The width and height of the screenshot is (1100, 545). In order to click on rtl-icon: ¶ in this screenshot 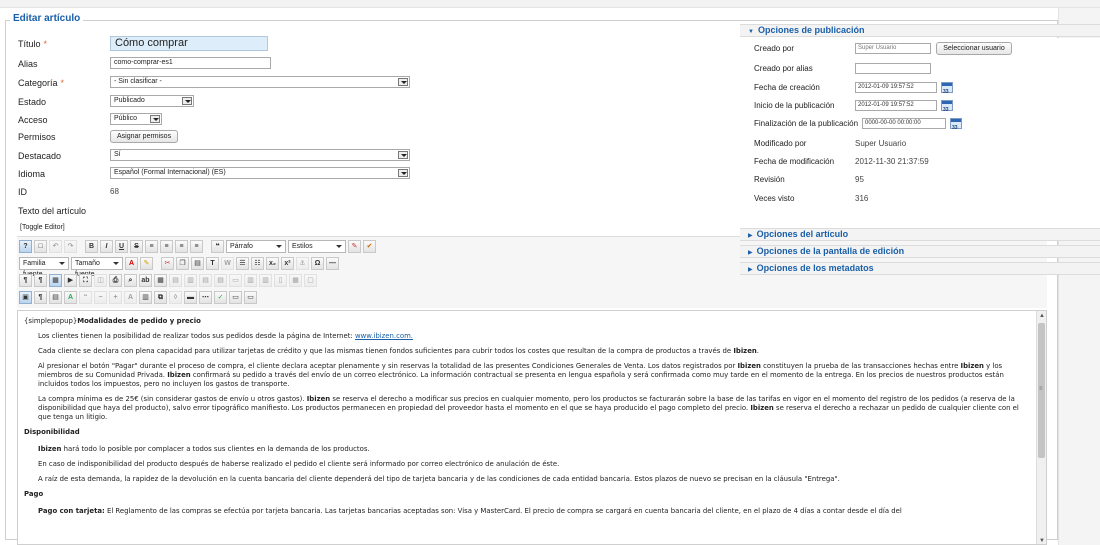, I will do `click(40, 280)`.